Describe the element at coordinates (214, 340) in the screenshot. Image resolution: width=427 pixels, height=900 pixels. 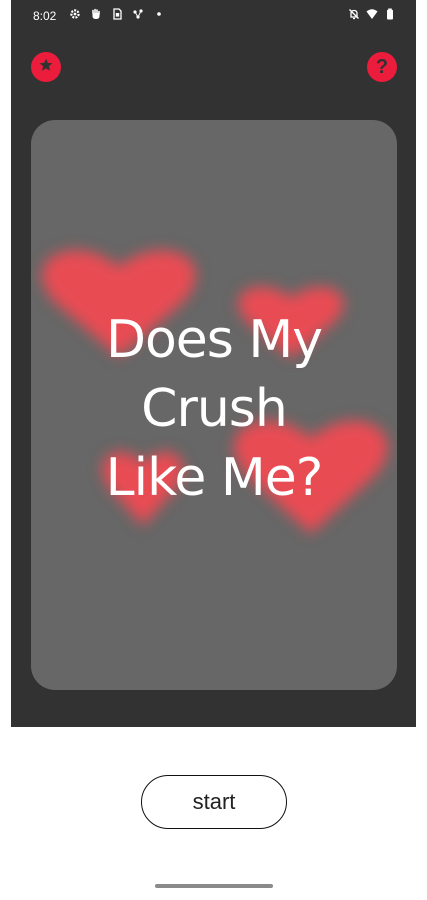
I see `title-line: Does My` at that location.